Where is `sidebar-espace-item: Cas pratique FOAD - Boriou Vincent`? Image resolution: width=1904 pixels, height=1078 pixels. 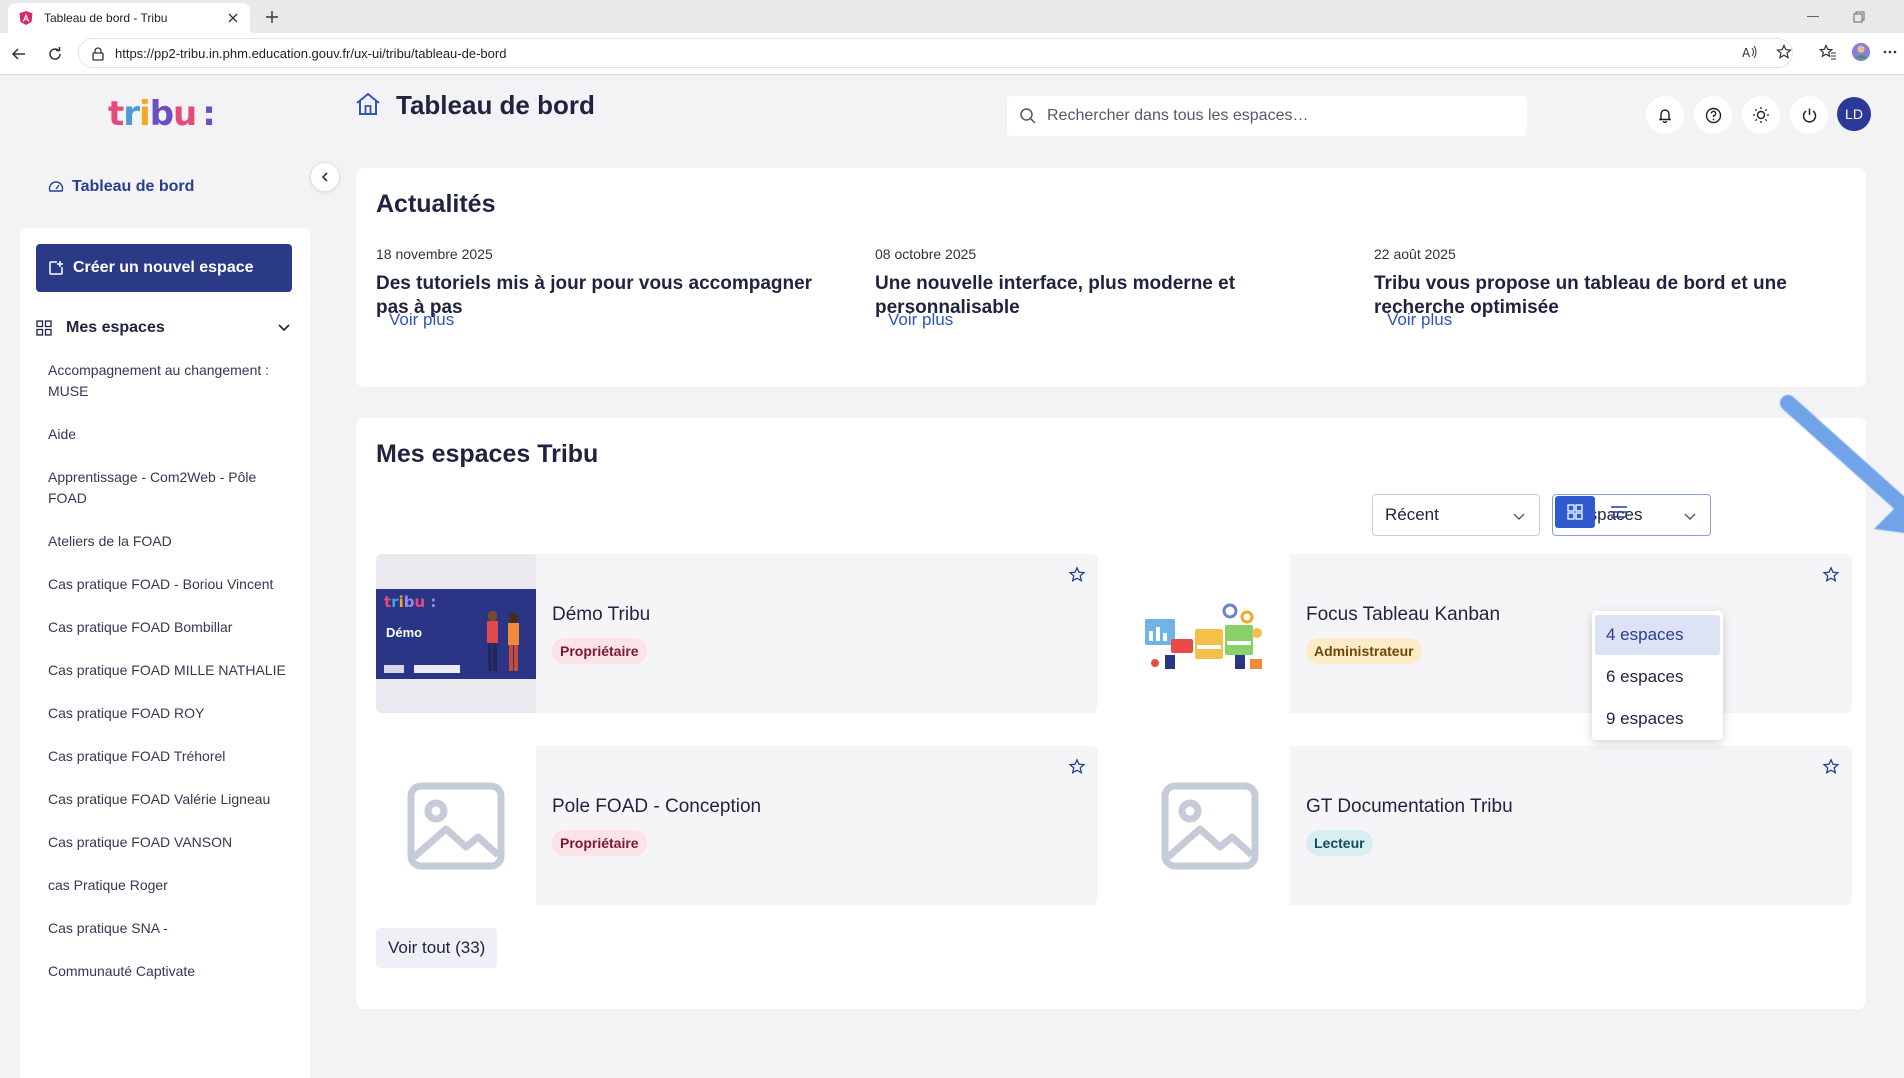 sidebar-espace-item: Cas pratique FOAD - Boriou Vincent is located at coordinates (168, 584).